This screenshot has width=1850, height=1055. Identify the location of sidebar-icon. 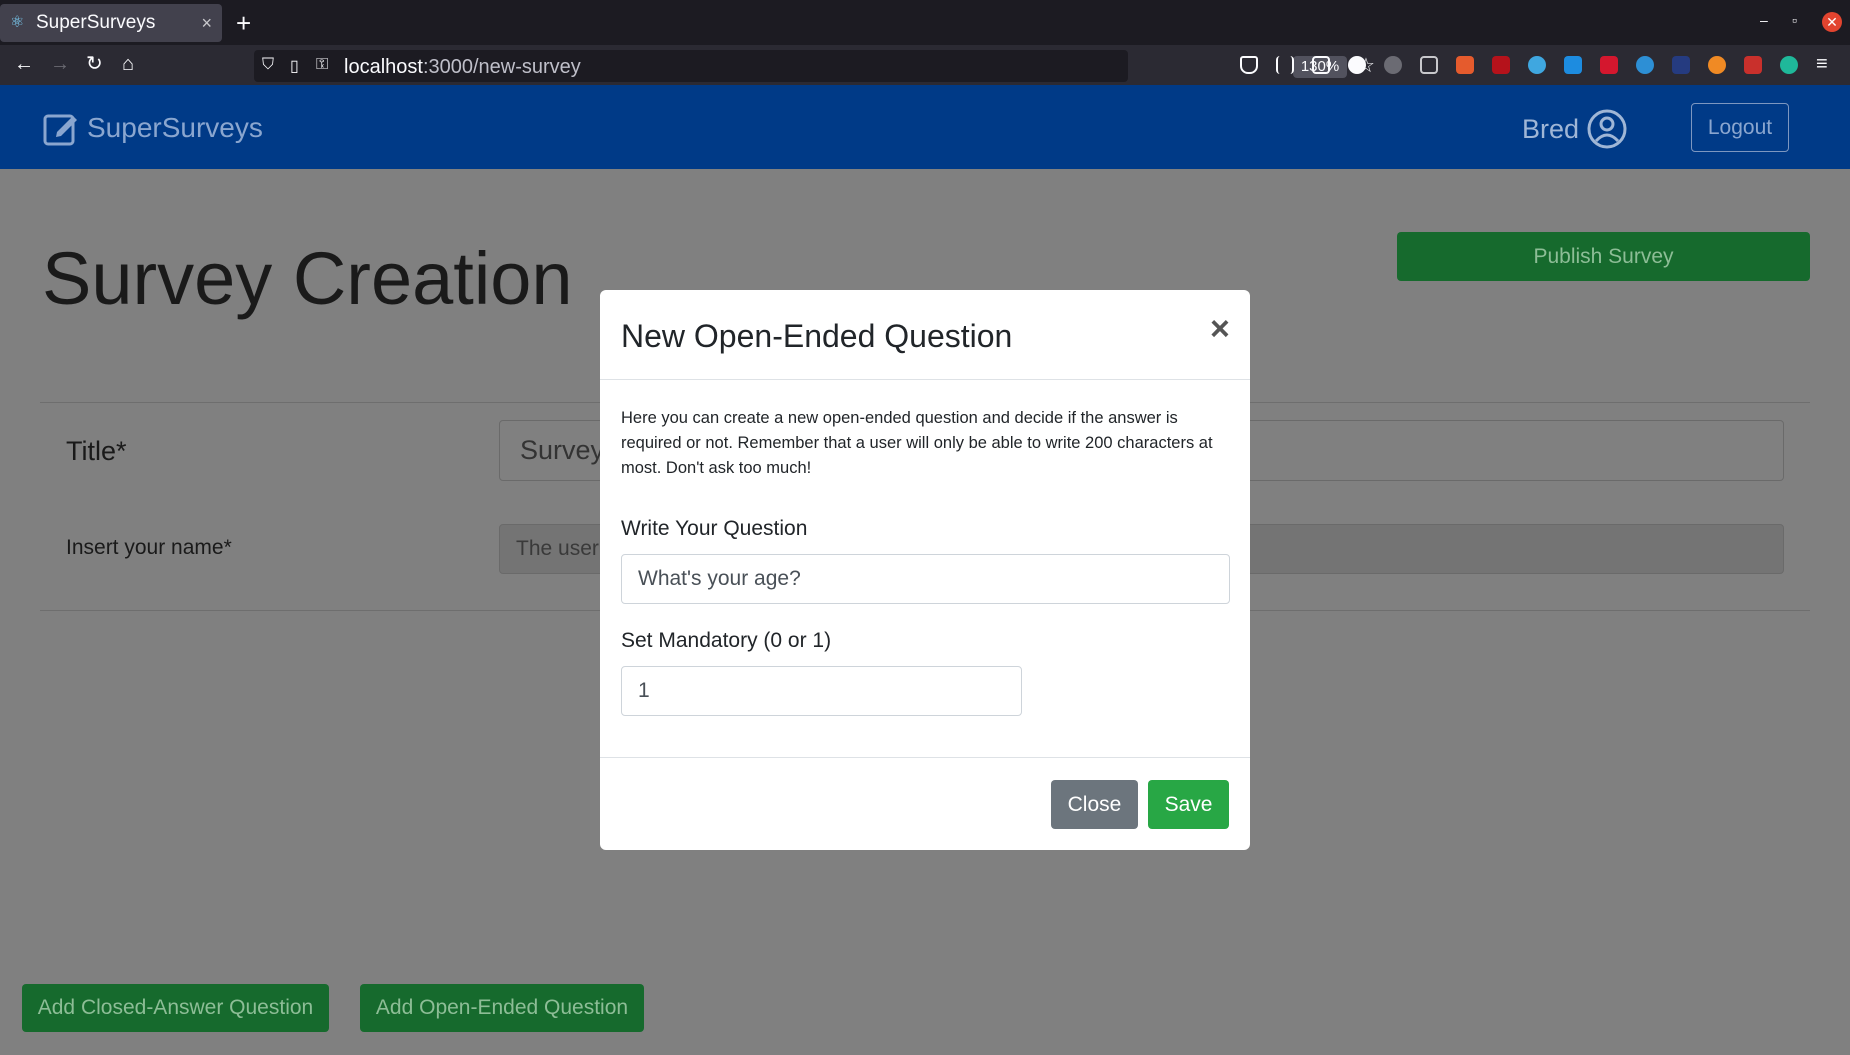
(1321, 65).